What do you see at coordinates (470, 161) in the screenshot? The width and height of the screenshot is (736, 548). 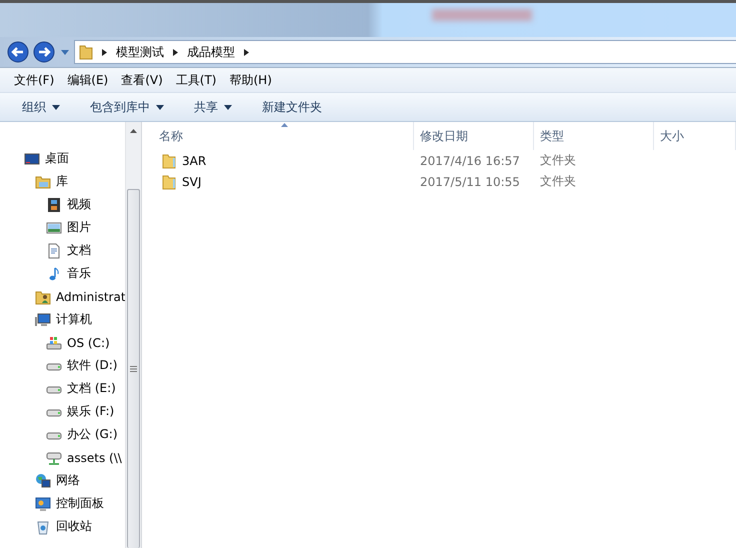 I see `modified-date: 2017/4/16 16:57` at bounding box center [470, 161].